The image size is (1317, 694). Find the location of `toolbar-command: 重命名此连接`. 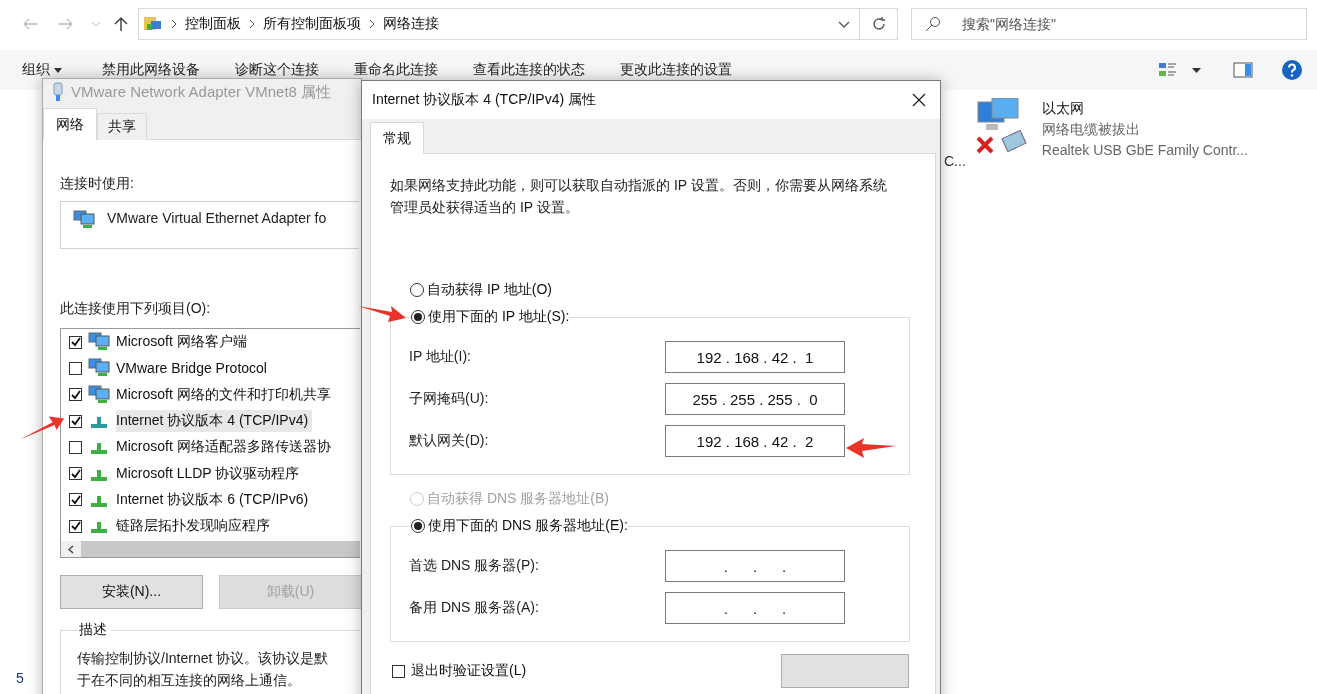

toolbar-command: 重命名此连接 is located at coordinates (396, 70).